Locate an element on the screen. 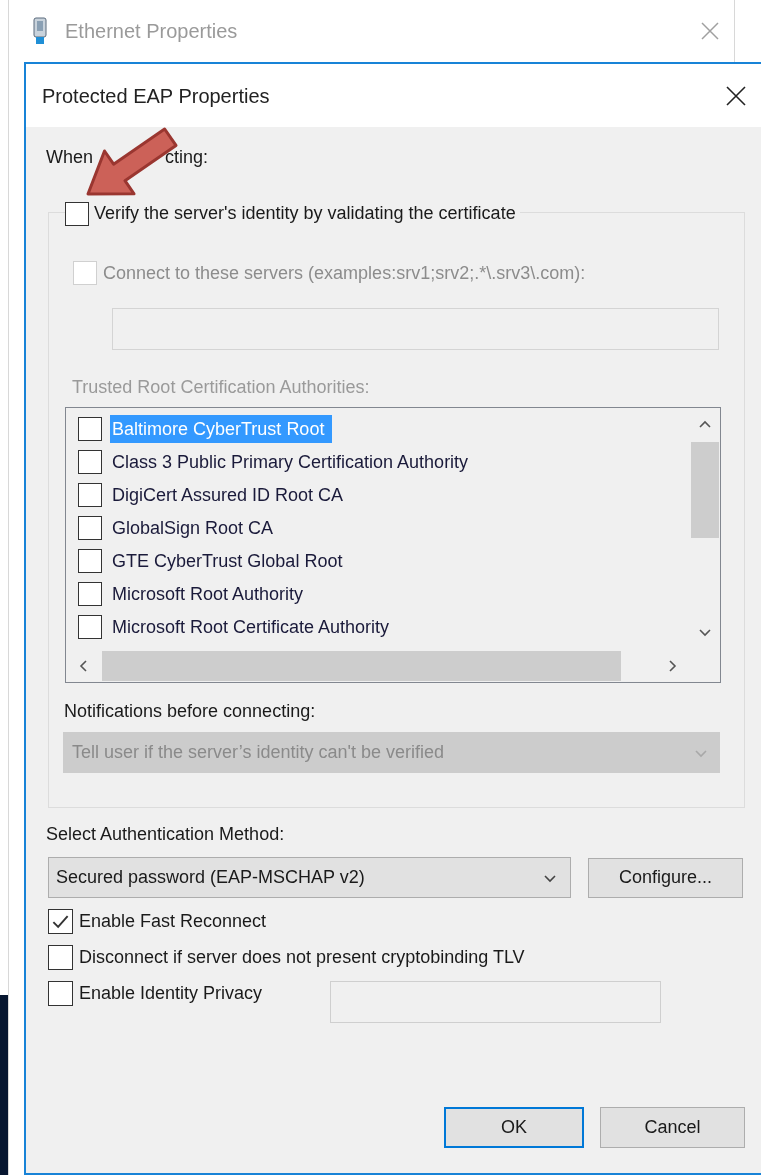  checkbox-label: Verify the server's identity by validating the certificate is located at coordinates (305, 213).